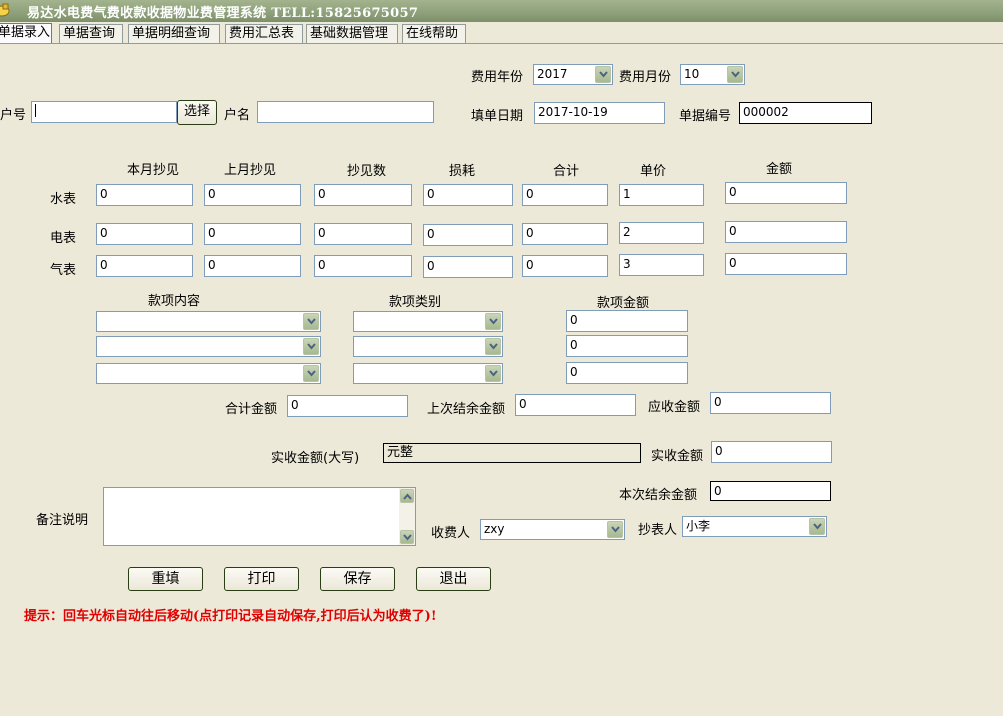  What do you see at coordinates (661, 265) in the screenshot?
I see `gas-price-input: 3` at bounding box center [661, 265].